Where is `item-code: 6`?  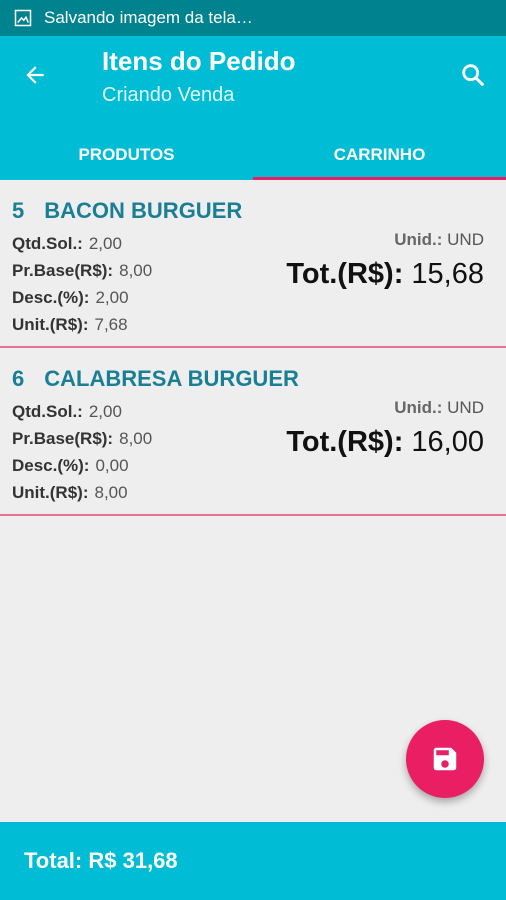 item-code: 6 is located at coordinates (18, 378).